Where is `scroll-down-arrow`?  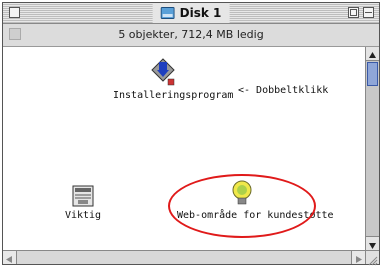
scroll-down-arrow is located at coordinates (372, 243).